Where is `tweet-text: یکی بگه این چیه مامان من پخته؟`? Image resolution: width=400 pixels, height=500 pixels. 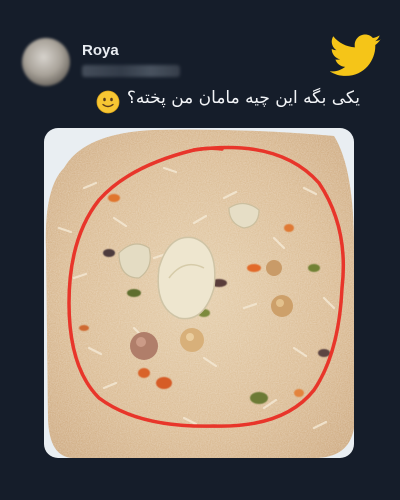 tweet-text: یکی بگه این چیه مامان من پخته؟ is located at coordinates (243, 98).